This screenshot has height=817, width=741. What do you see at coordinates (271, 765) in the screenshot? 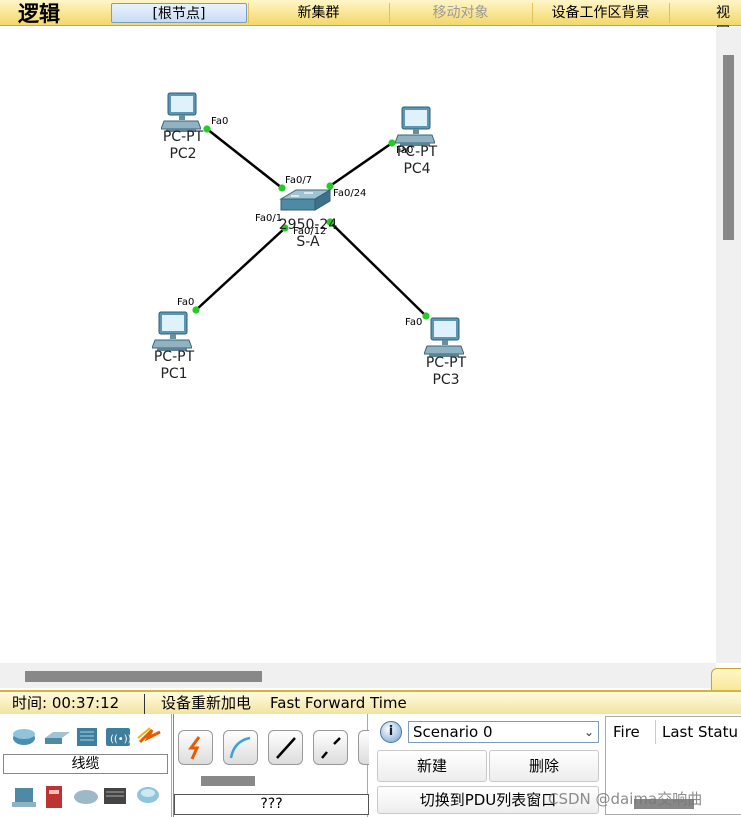
I see `connection-type-panel: ???` at bounding box center [271, 765].